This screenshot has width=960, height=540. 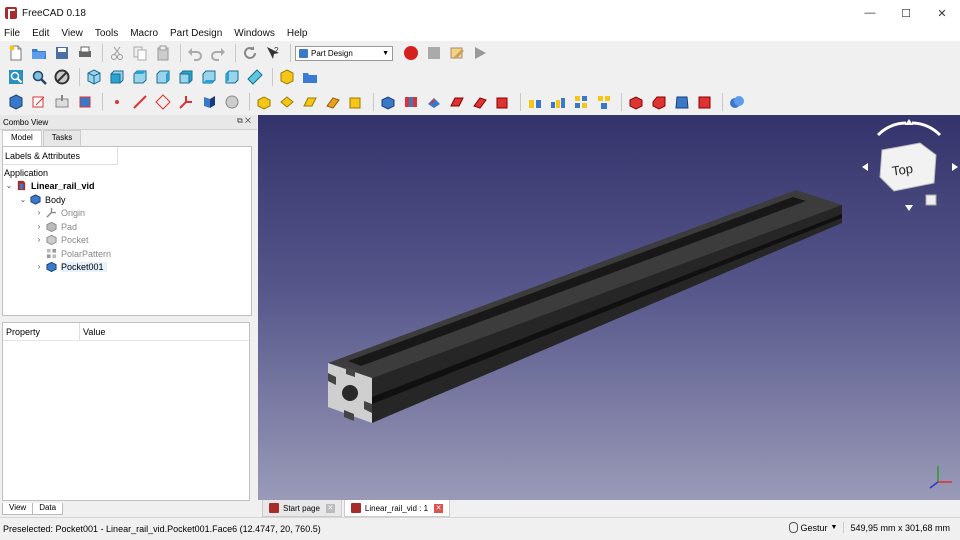 What do you see at coordinates (909, 208) in the screenshot?
I see `arrow-down-icon` at bounding box center [909, 208].